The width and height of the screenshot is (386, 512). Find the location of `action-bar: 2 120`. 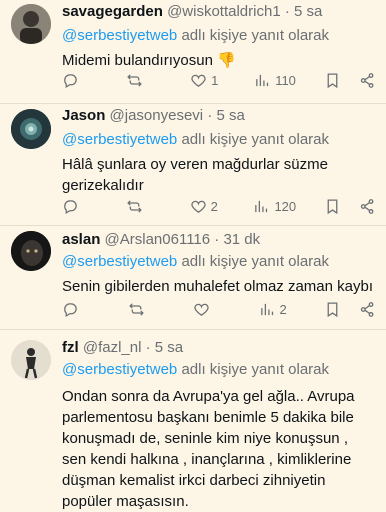

action-bar: 2 120 is located at coordinates (219, 206).